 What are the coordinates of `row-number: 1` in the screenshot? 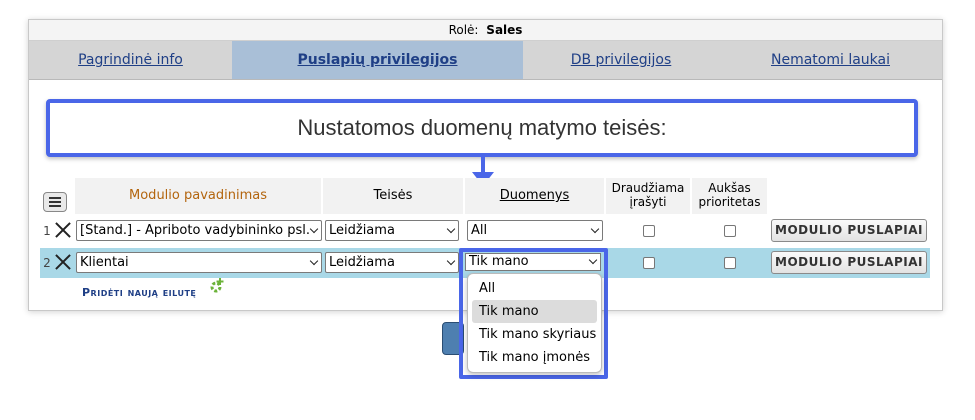 It's located at (47, 231).